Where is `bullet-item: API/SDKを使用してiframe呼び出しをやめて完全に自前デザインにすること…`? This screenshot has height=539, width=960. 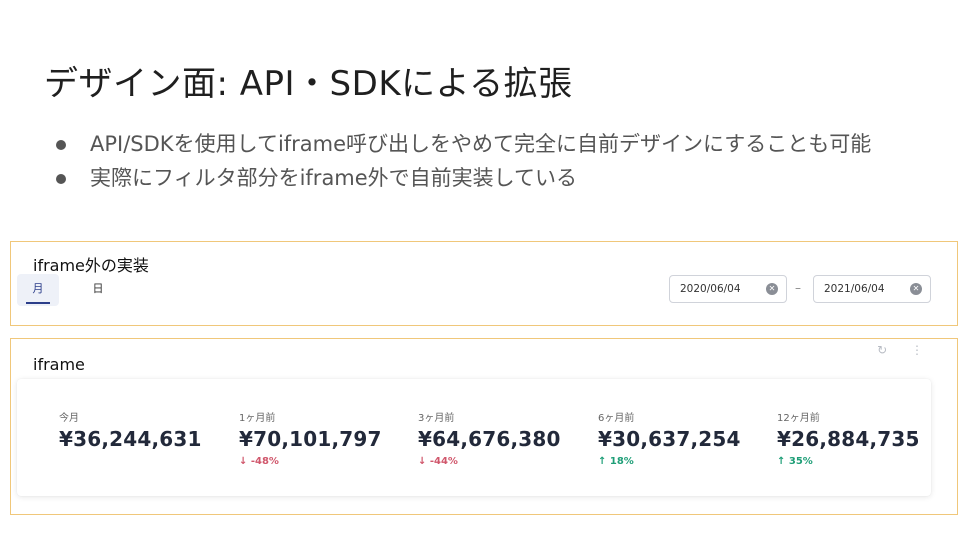
bullet-item: API/SDKを使用してiframe呼び出しをやめて完全に自前デザインにすること… is located at coordinates (486, 144).